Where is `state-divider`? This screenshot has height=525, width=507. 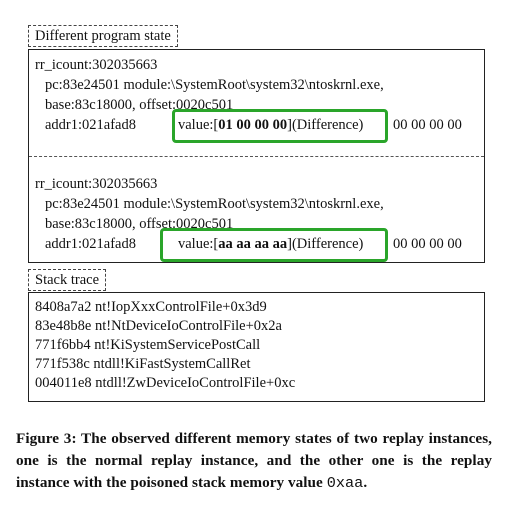
state-divider is located at coordinates (256, 156).